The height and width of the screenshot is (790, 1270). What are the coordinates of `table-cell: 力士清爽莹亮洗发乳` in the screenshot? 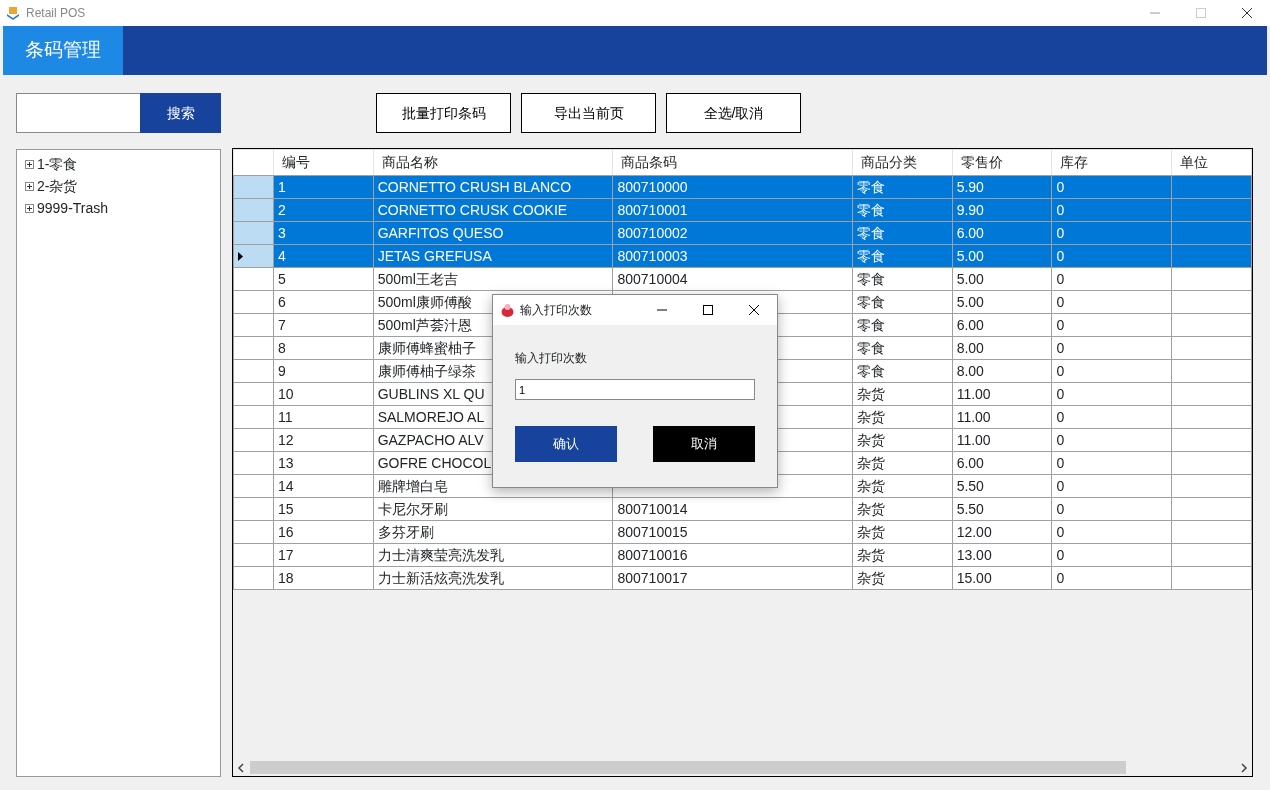 It's located at (493, 555).